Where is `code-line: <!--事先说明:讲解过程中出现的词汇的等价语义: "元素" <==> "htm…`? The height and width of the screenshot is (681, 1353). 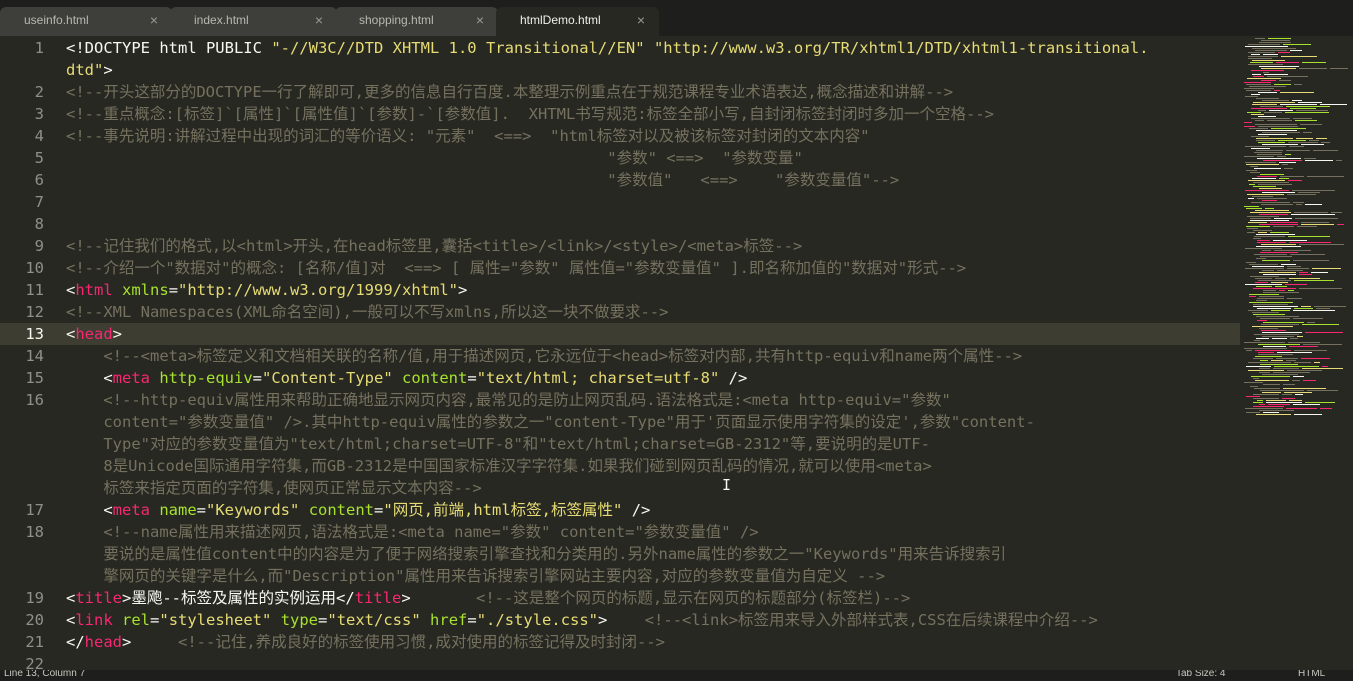 code-line: <!--事先说明:讲解过程中出现的词汇的等价语义: "元素" <==> "htm… is located at coordinates (468, 136).